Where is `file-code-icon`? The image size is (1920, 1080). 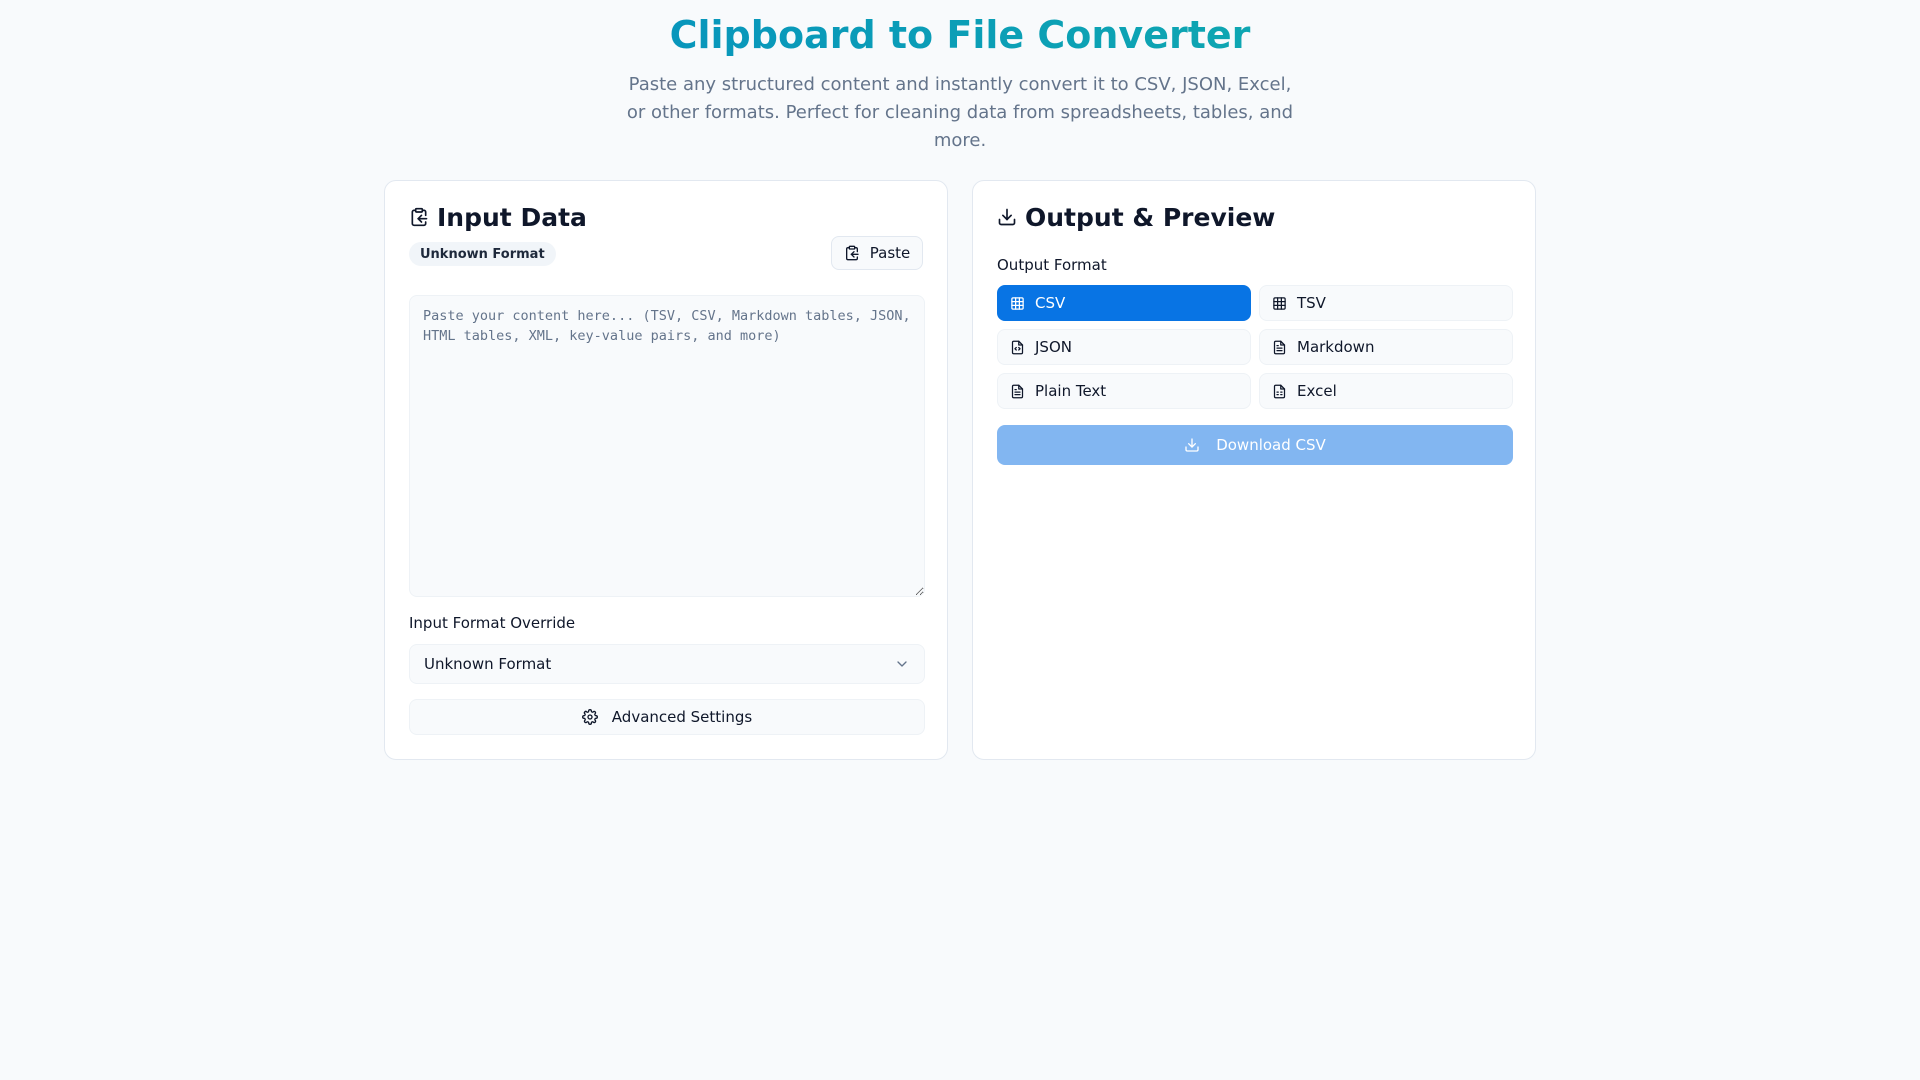 file-code-icon is located at coordinates (1017, 347).